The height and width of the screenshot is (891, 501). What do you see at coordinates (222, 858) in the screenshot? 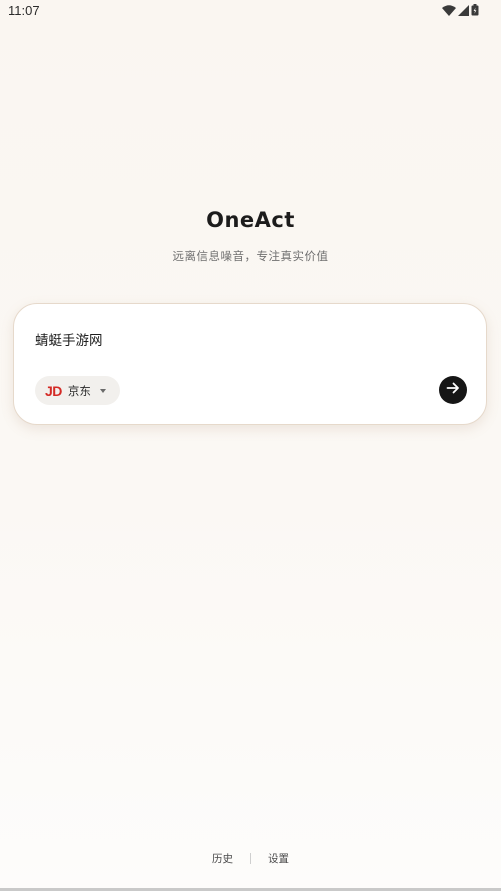
I see `history-link: 历史` at bounding box center [222, 858].